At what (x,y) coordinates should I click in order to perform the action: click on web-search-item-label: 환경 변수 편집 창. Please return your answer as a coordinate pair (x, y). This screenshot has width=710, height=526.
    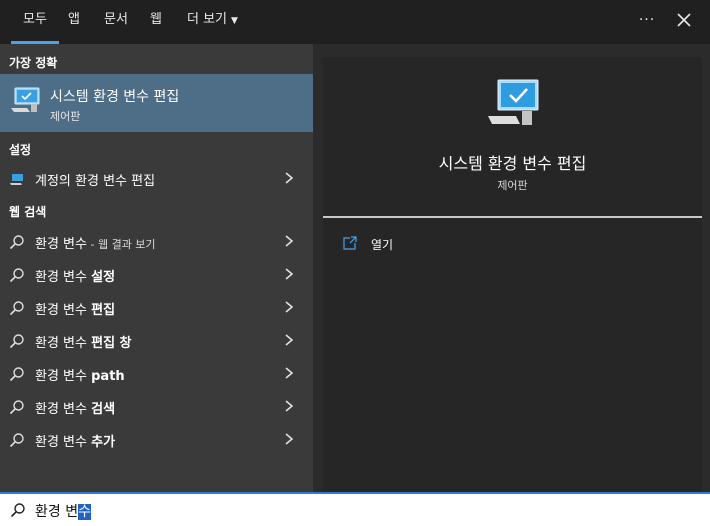
    Looking at the image, I should click on (83, 343).